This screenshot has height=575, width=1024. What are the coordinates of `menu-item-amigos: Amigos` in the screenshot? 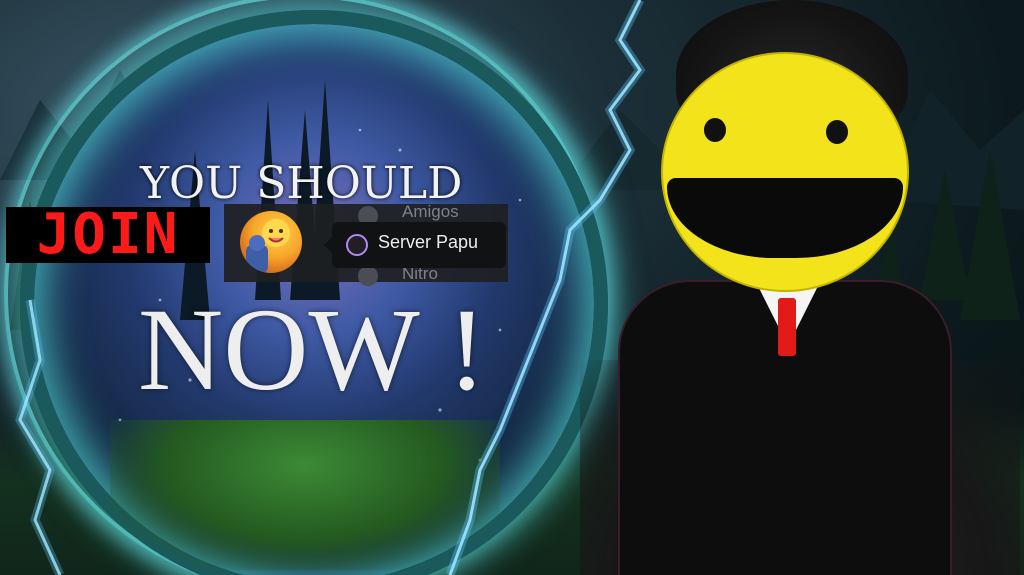 It's located at (430, 212).